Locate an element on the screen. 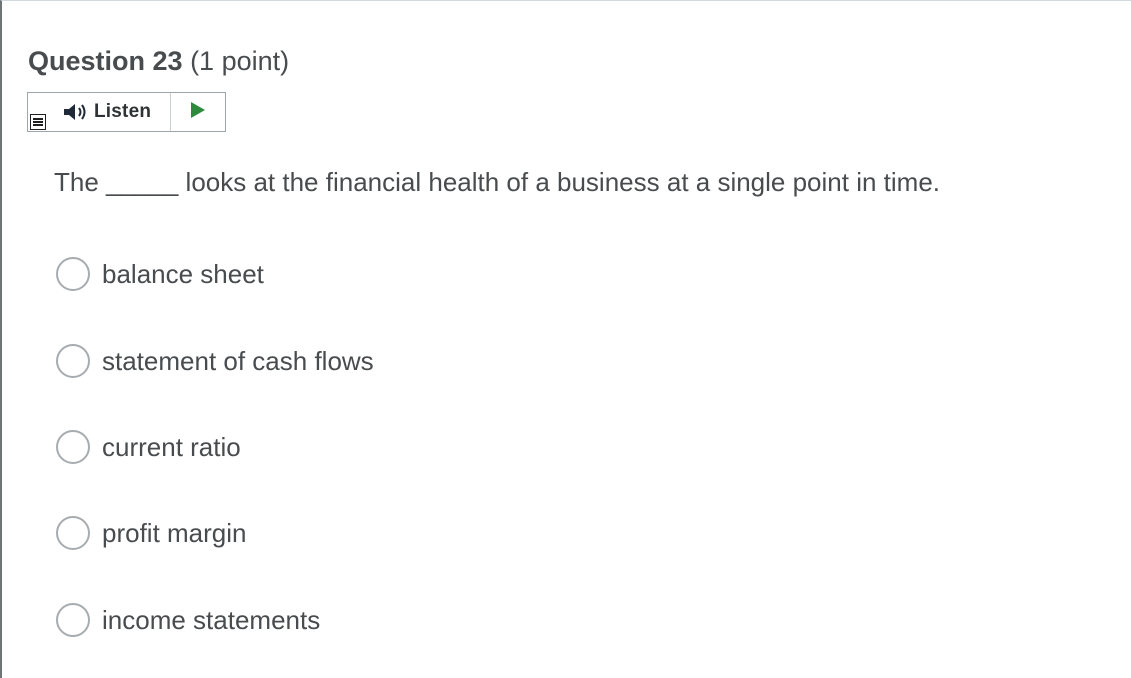  option-label: income statements is located at coordinates (211, 619).